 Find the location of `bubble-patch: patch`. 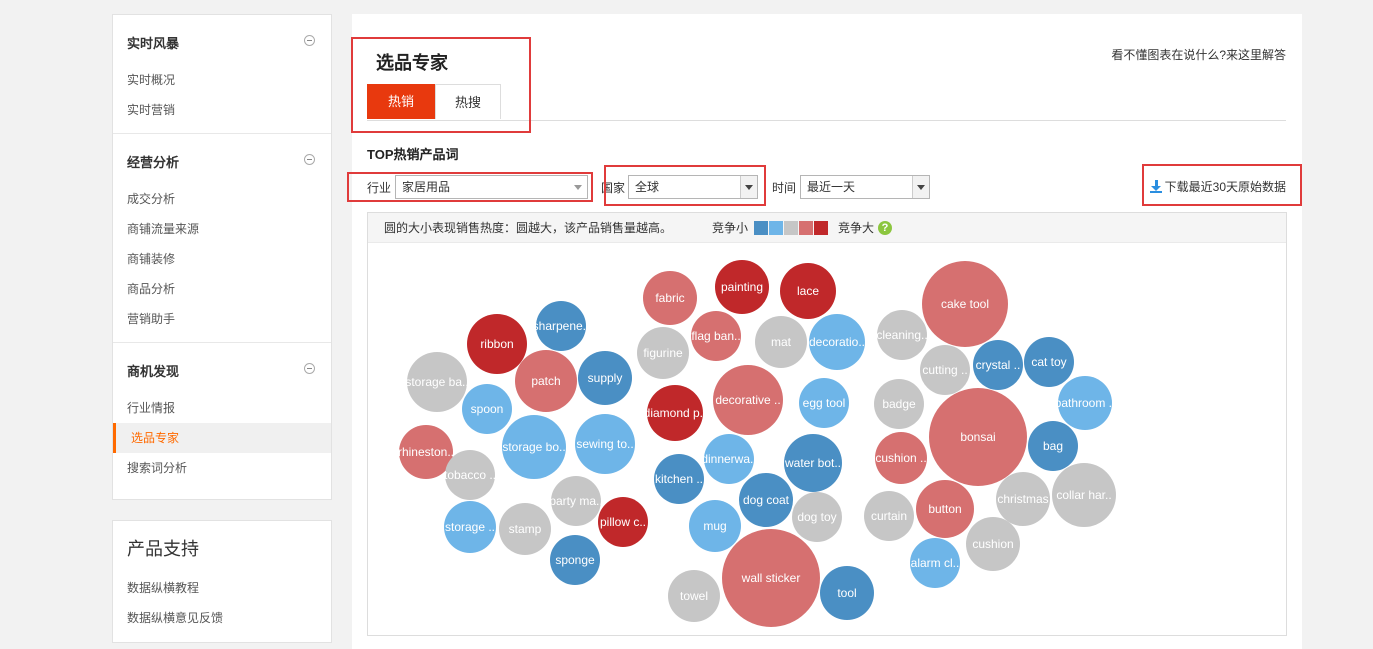

bubble-patch: patch is located at coordinates (546, 381).